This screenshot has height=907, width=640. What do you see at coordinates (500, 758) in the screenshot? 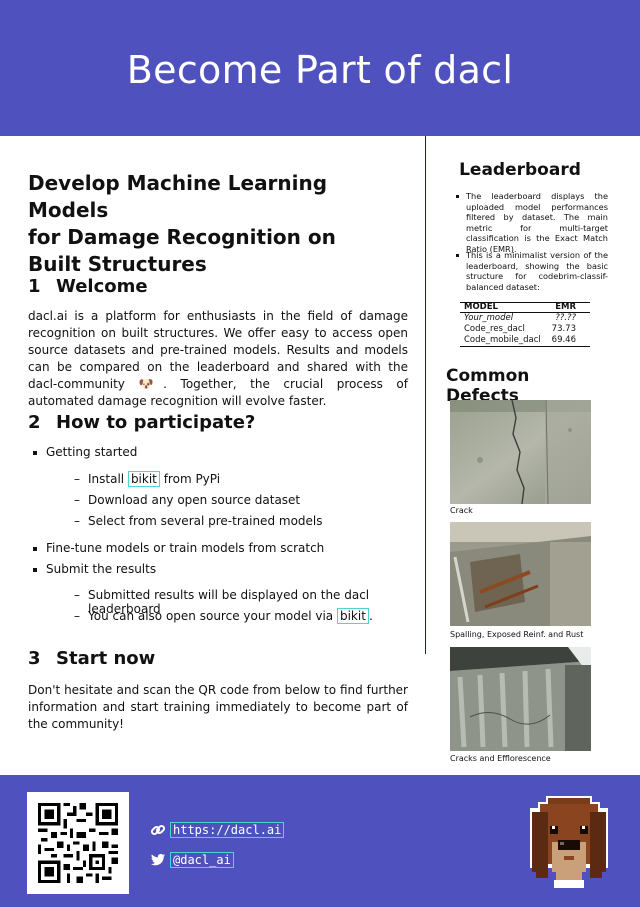
I see `efflorescence-caption: Cracks and Efflorescence` at bounding box center [500, 758].